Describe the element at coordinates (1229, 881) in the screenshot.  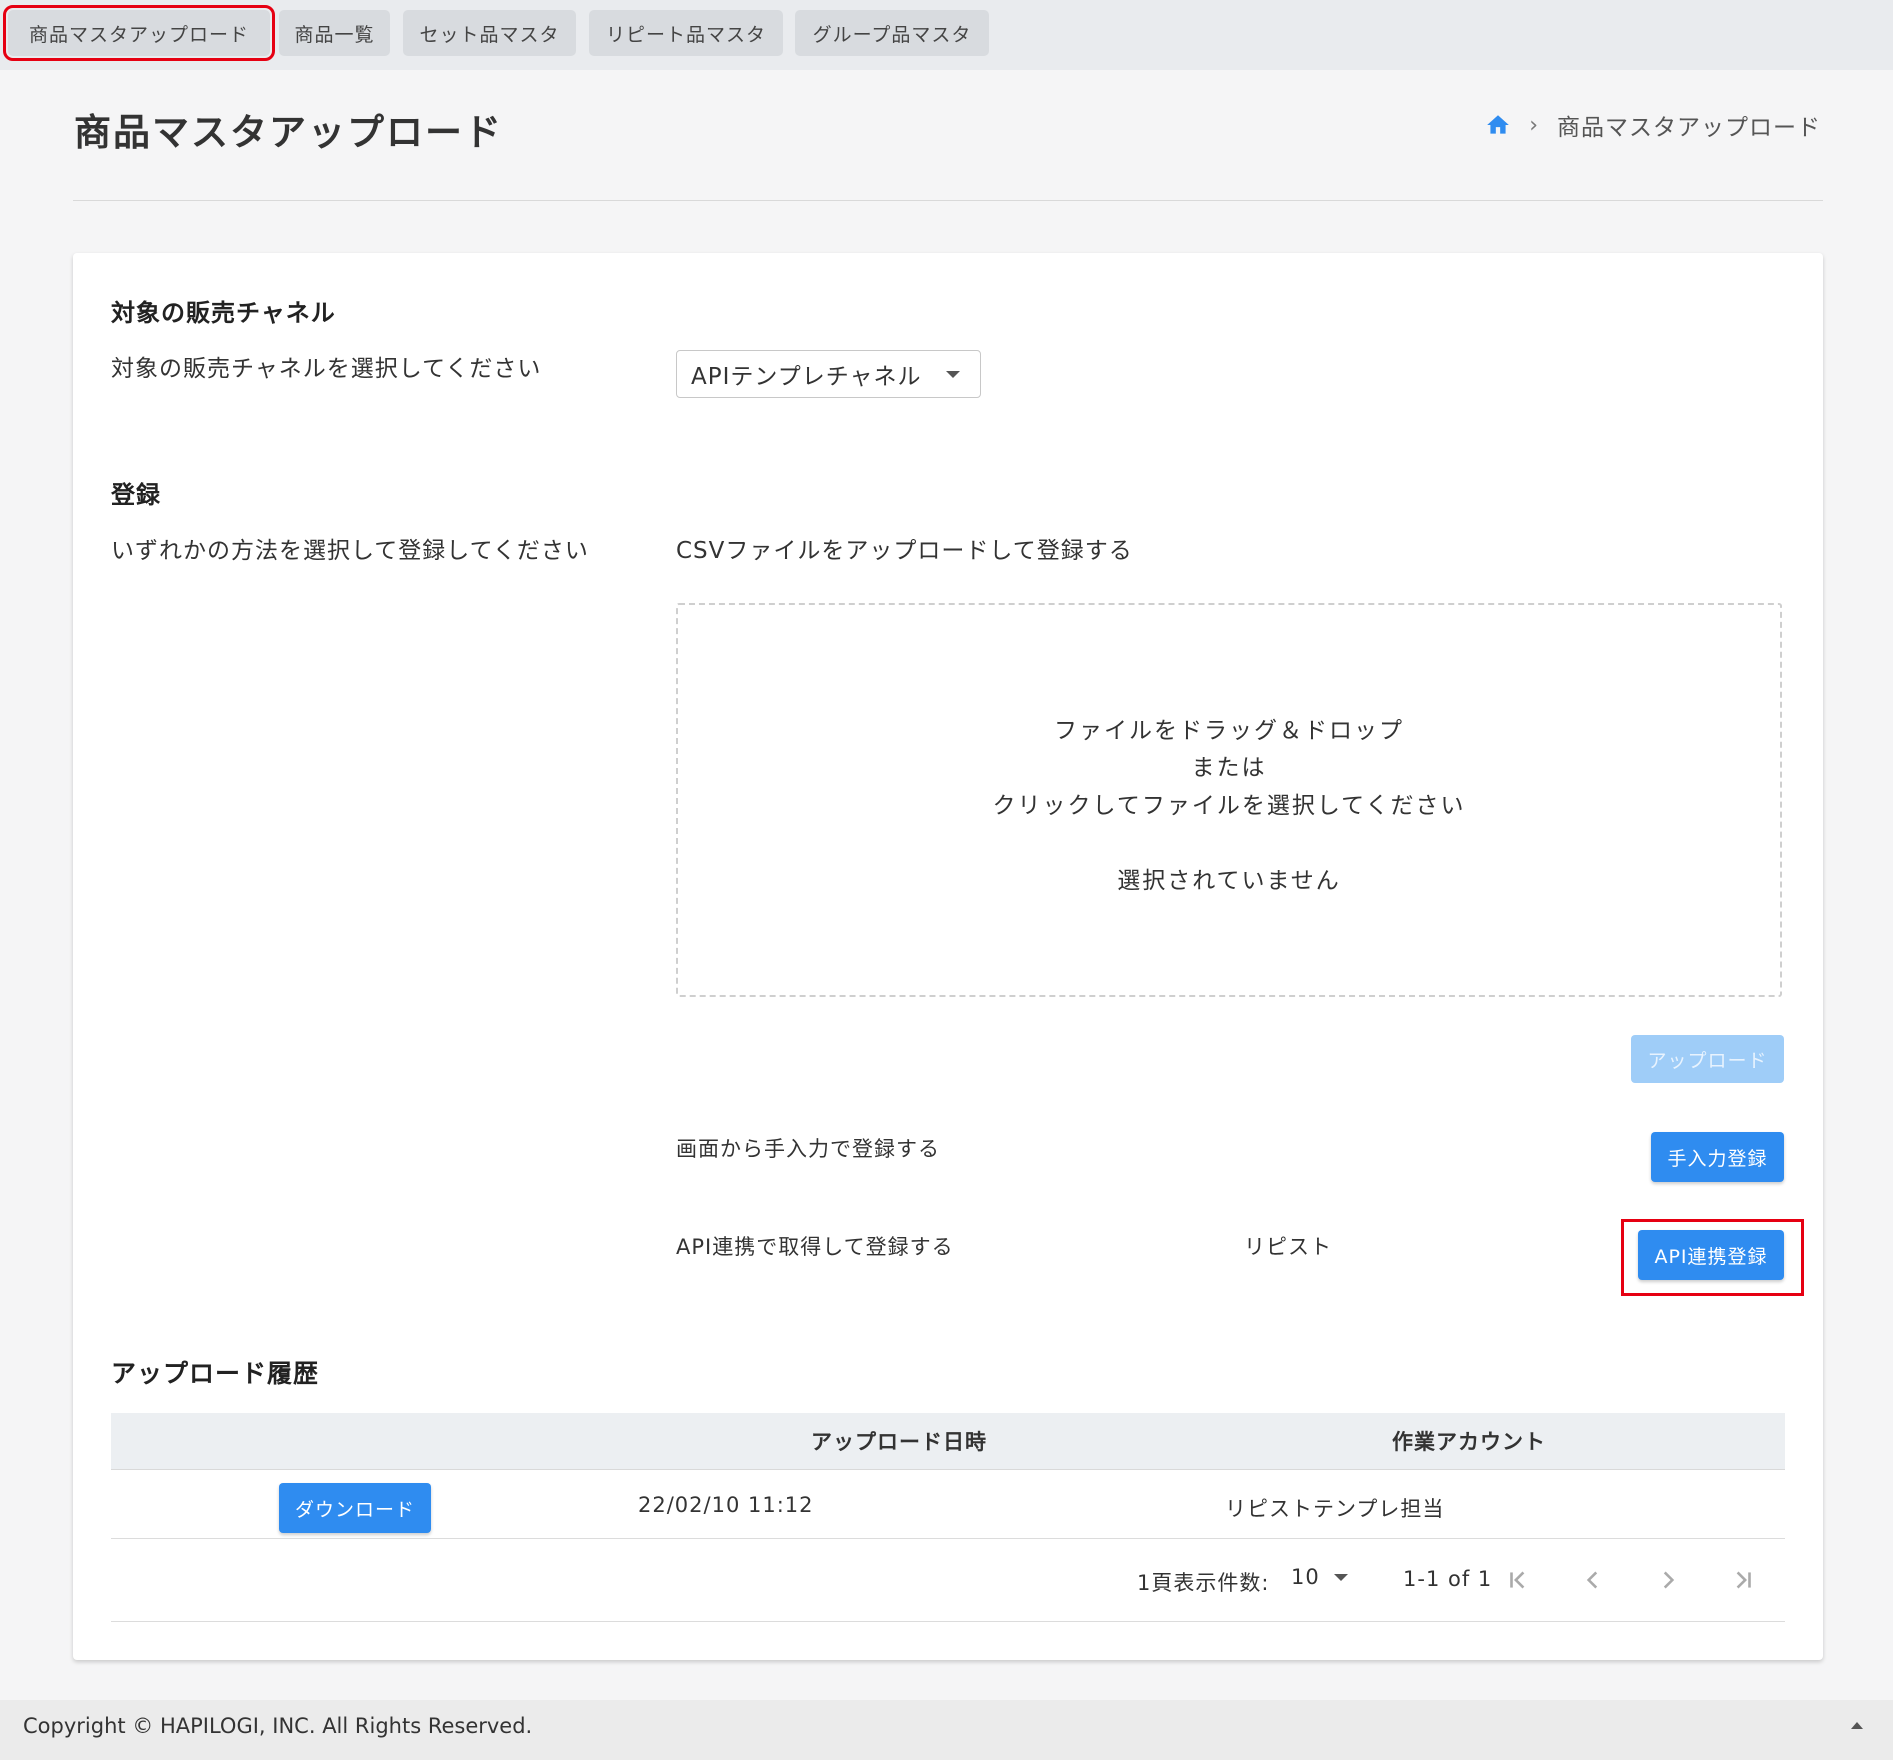
I see `dropzone-file-status: 選択されていません` at that location.